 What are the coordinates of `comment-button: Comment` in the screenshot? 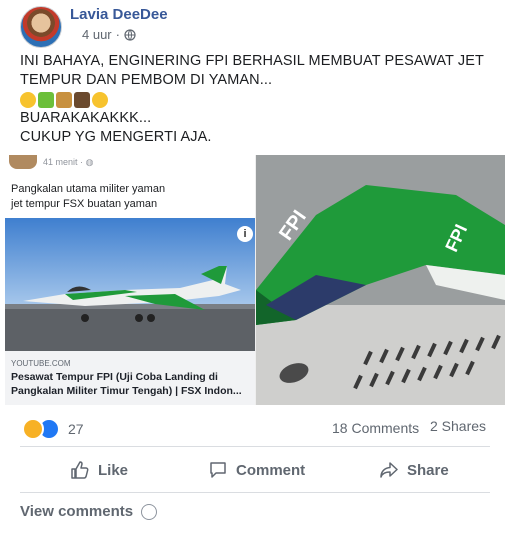 It's located at (256, 470).